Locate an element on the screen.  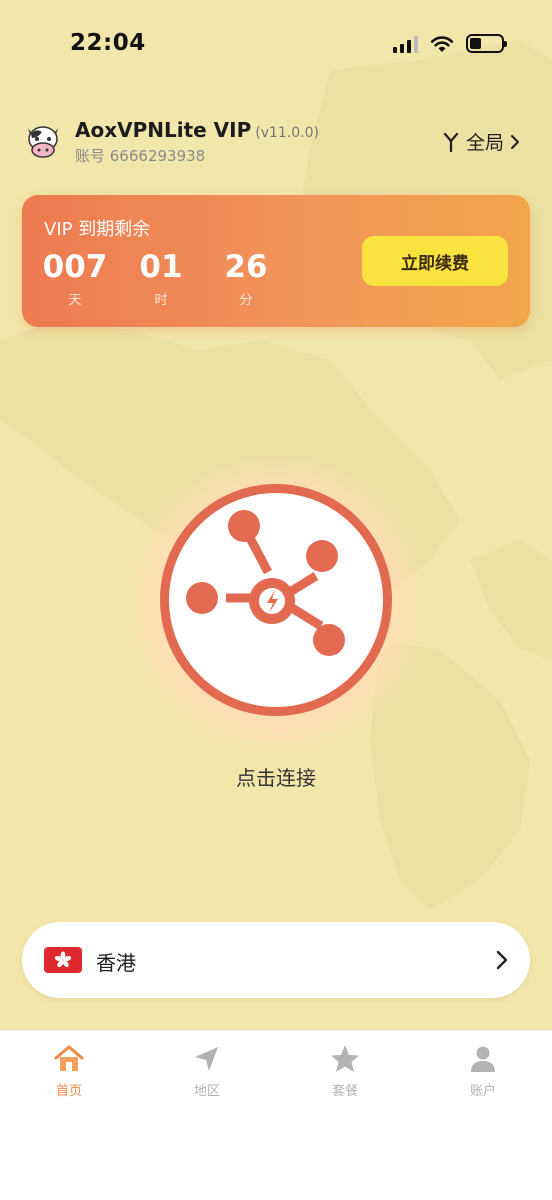
tab-region: 地区 is located at coordinates (207, 1071).